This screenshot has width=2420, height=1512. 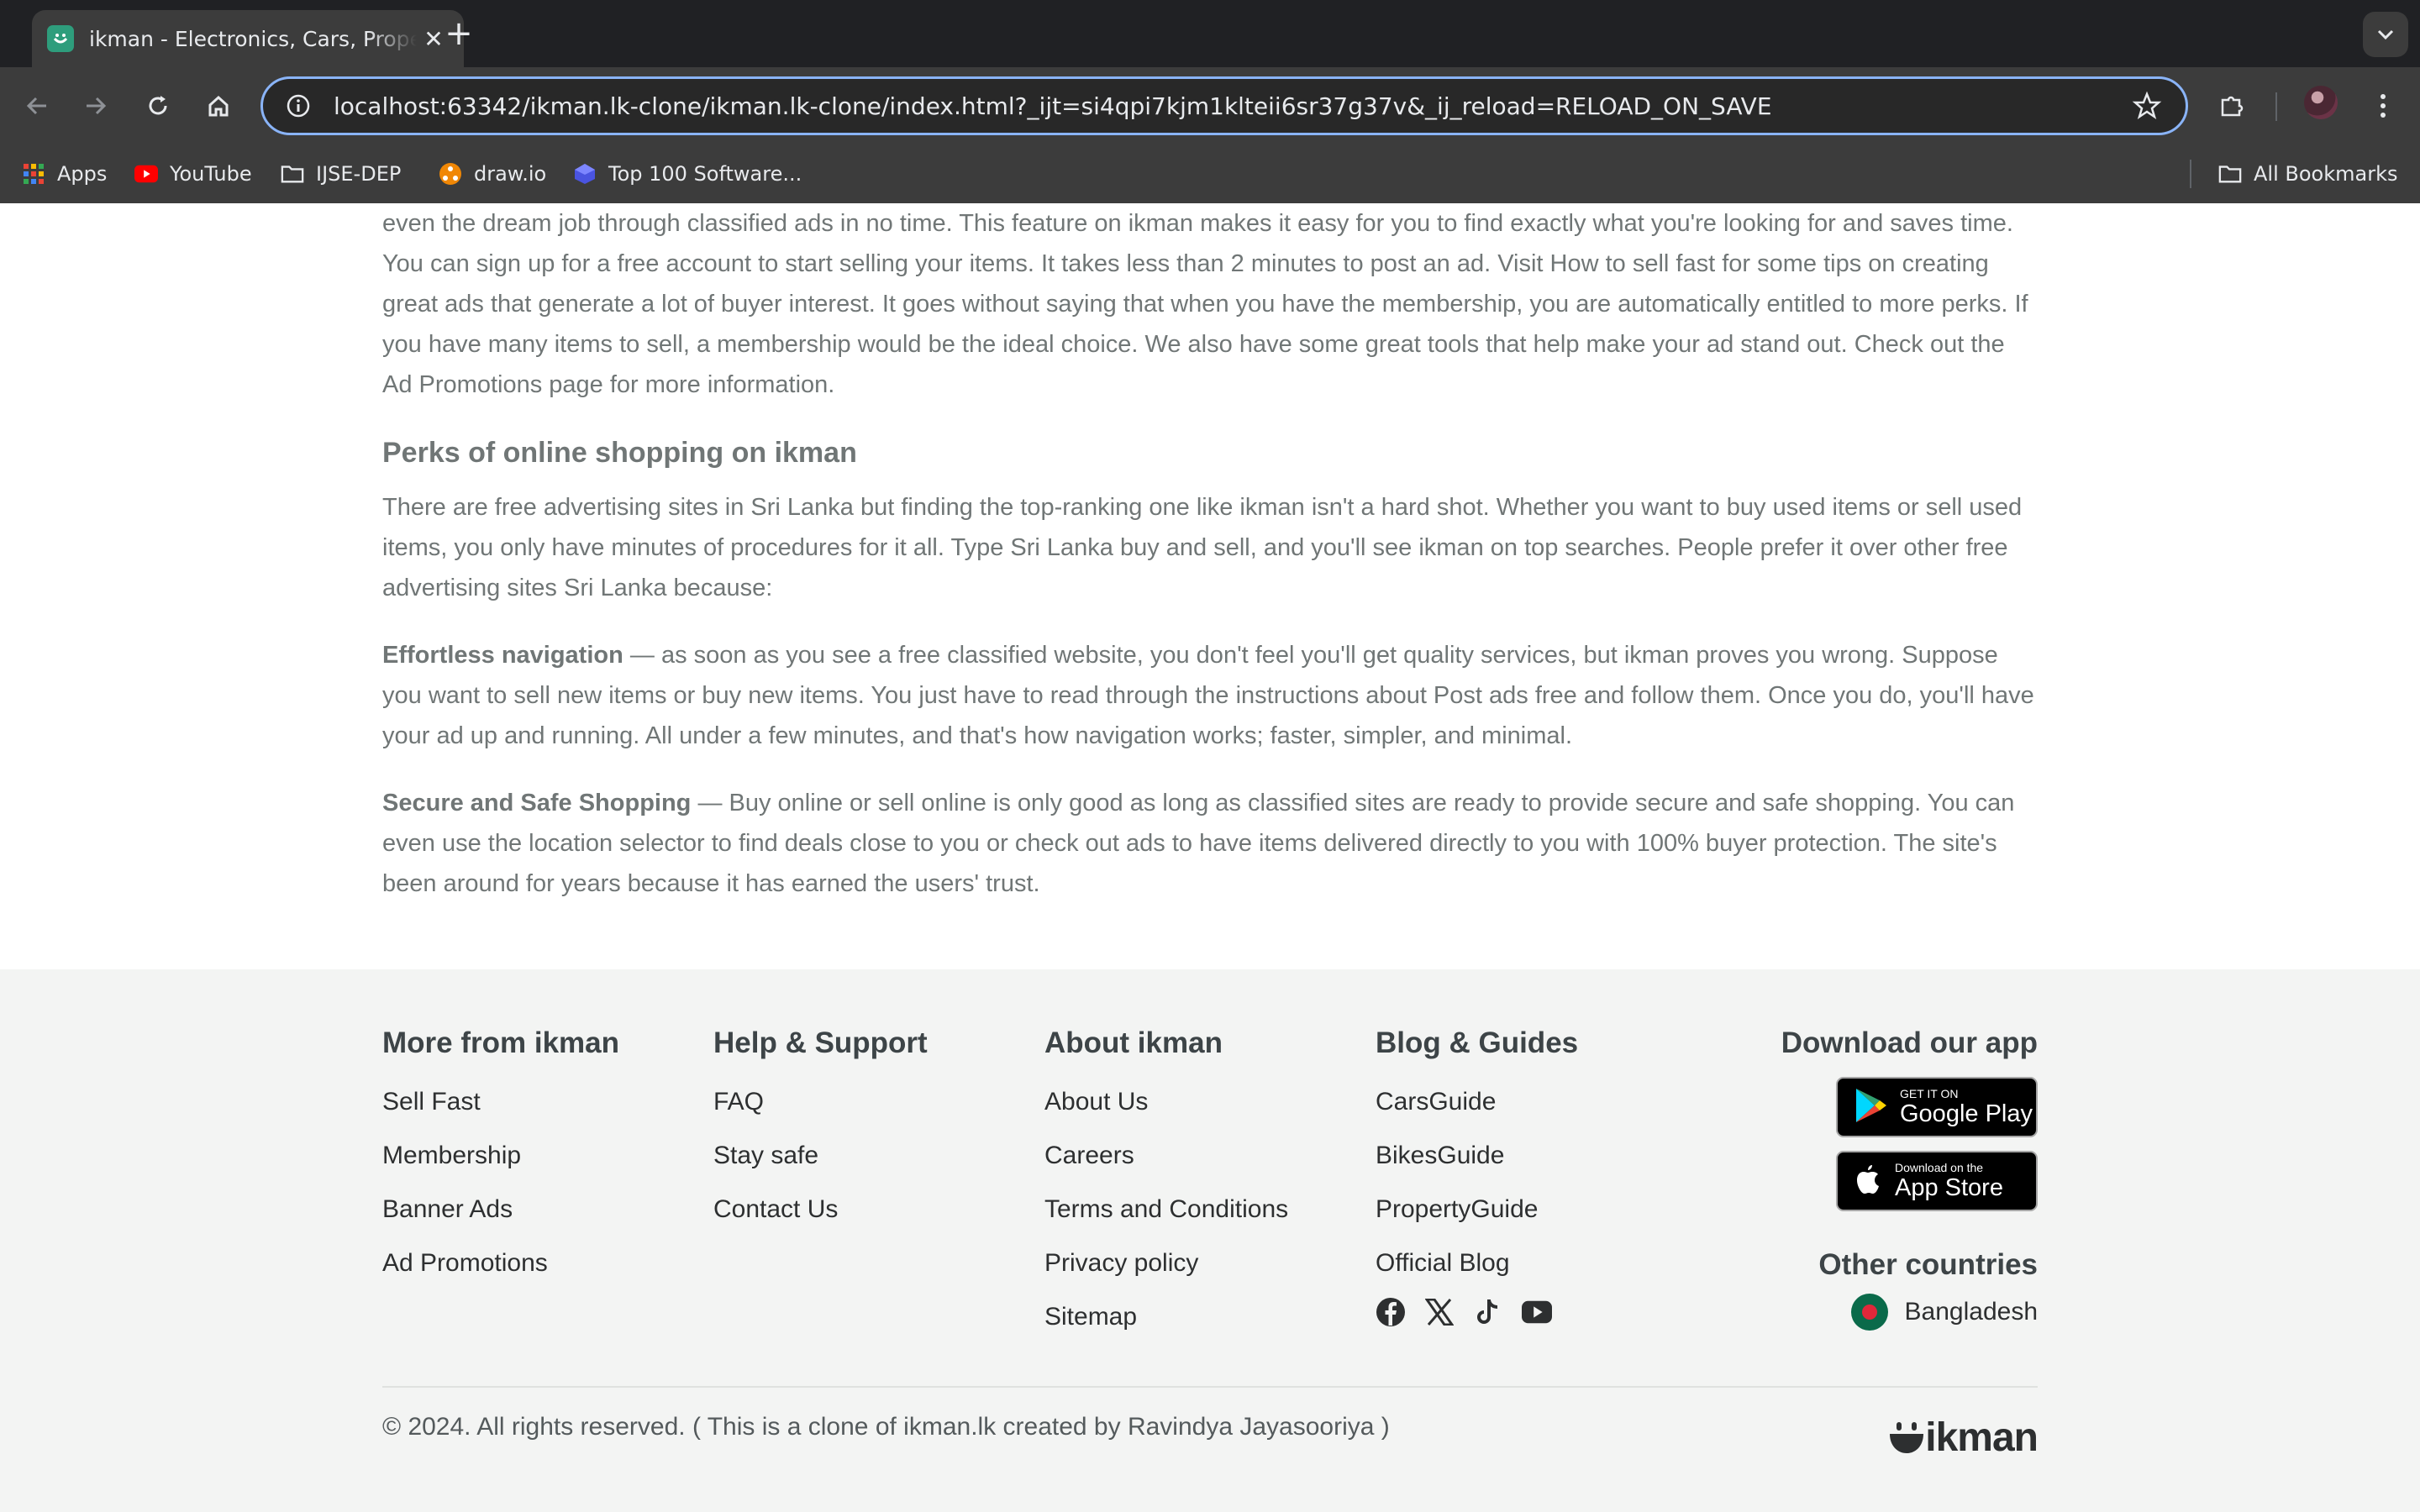 What do you see at coordinates (500, 1263) in the screenshot?
I see `footer-link-ad-promotions: Ad Promotions` at bounding box center [500, 1263].